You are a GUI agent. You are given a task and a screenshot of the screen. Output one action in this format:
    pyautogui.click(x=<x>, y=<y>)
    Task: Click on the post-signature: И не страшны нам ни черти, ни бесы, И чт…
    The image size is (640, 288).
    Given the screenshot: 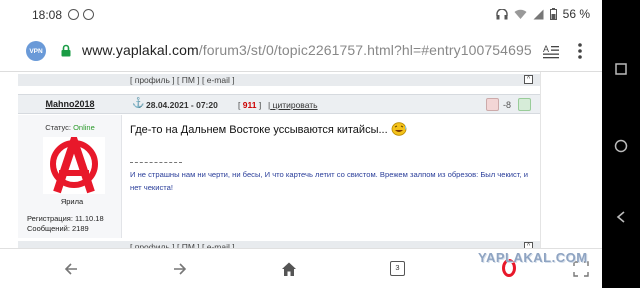 What is the action you would take?
    pyautogui.click(x=329, y=181)
    